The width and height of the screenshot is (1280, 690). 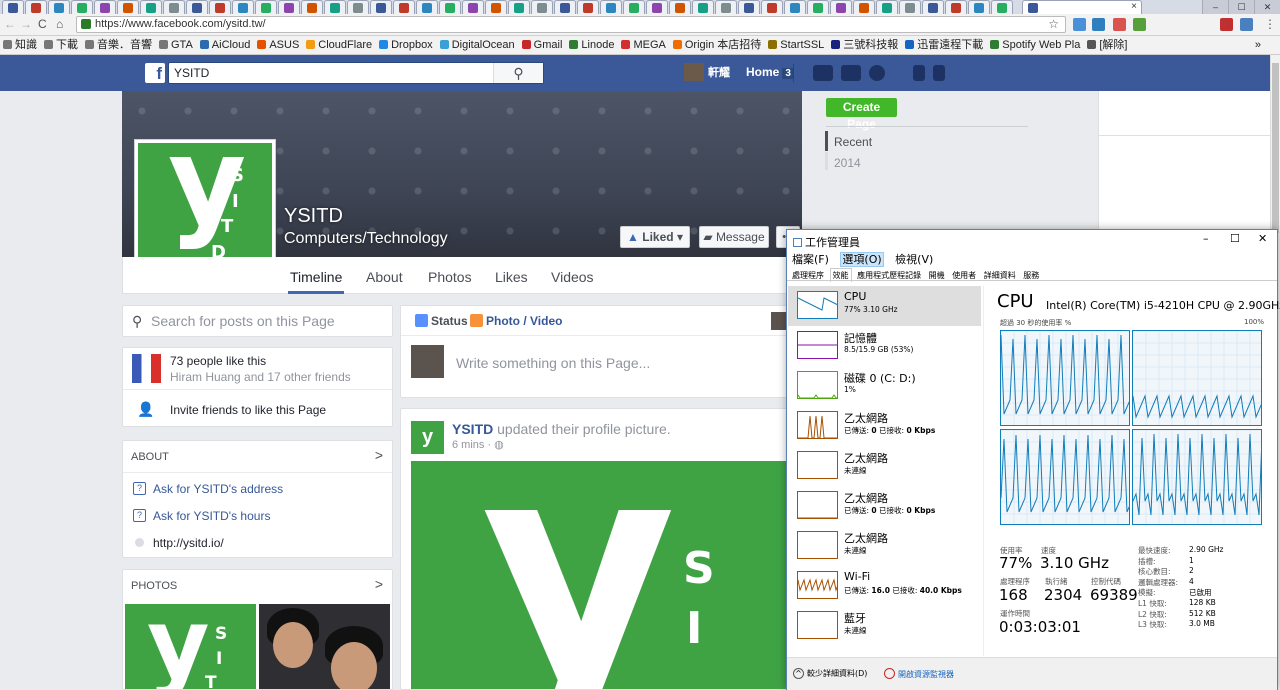 I want to click on resource-item: 乙太網路 未連線, so click(x=884, y=546).